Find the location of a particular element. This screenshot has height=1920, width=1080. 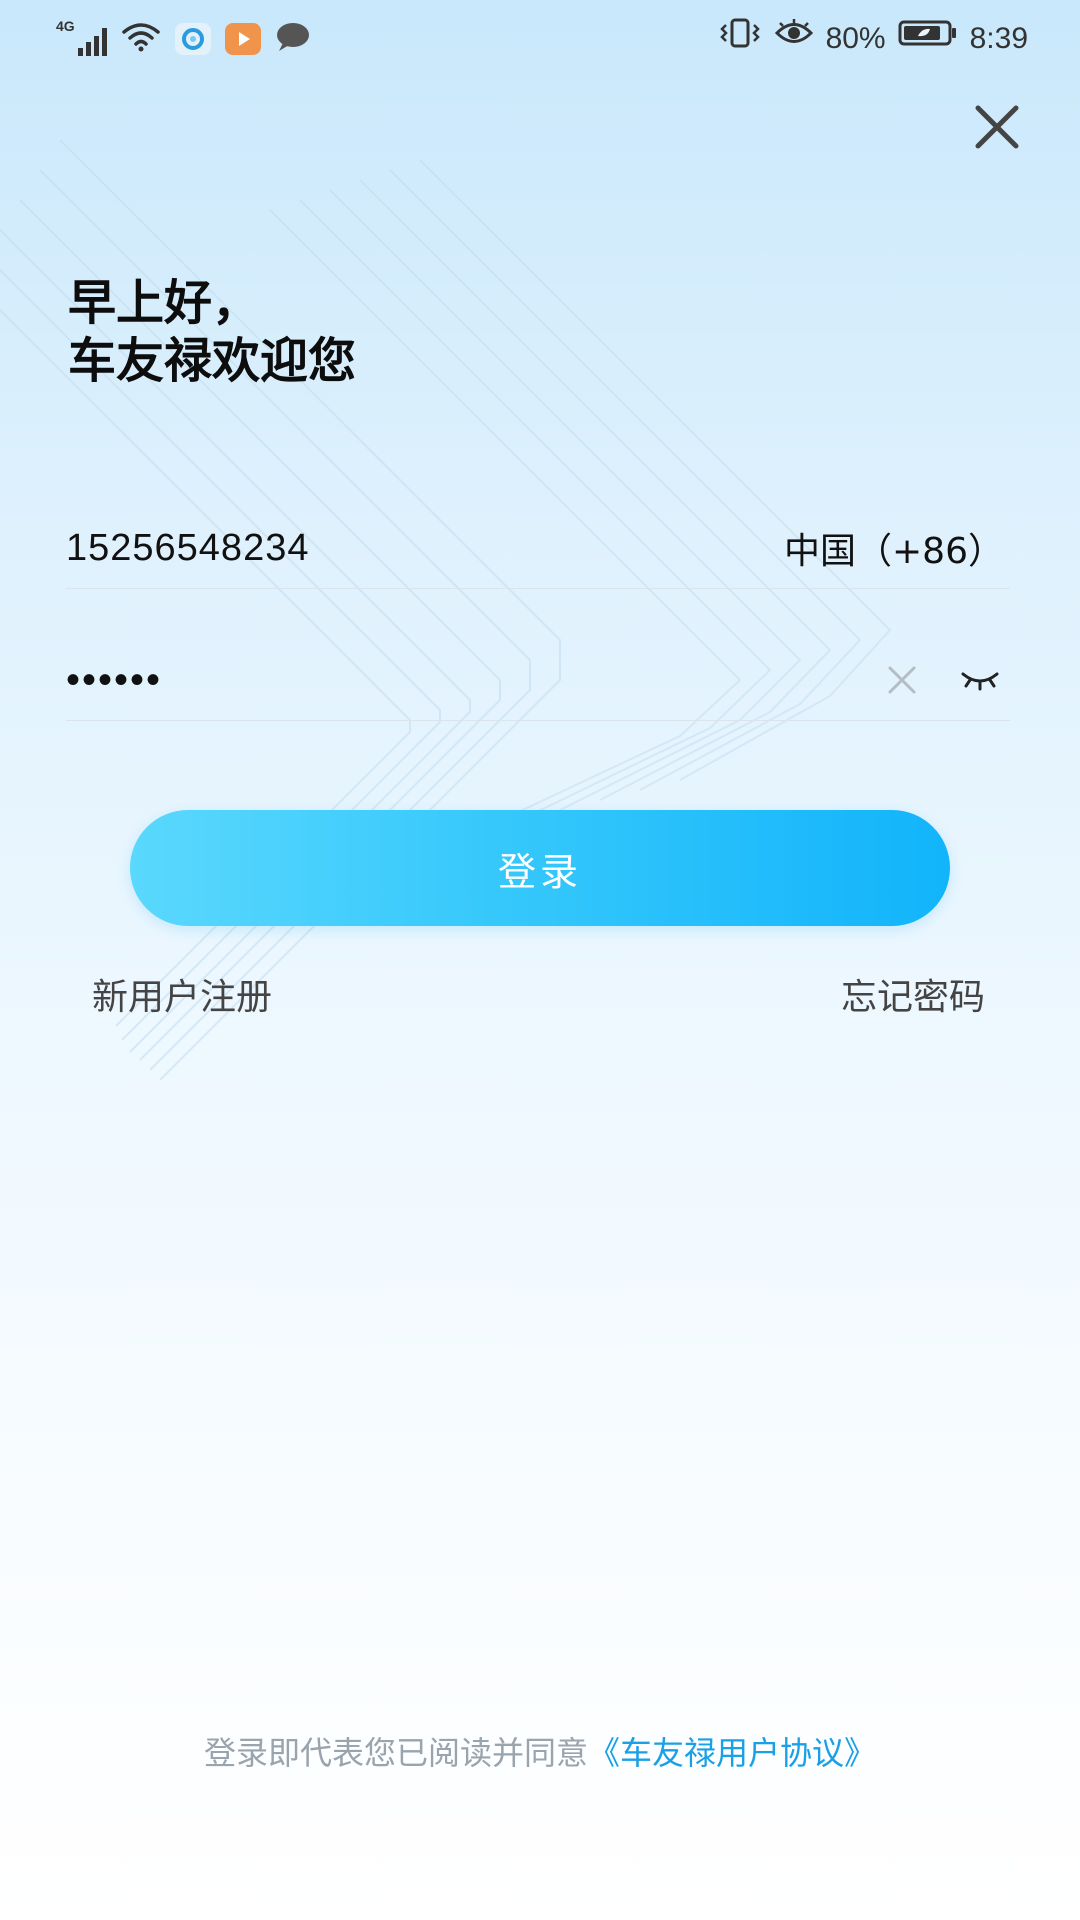

phone-field-row: 中国（+86） is located at coordinates (538, 548).